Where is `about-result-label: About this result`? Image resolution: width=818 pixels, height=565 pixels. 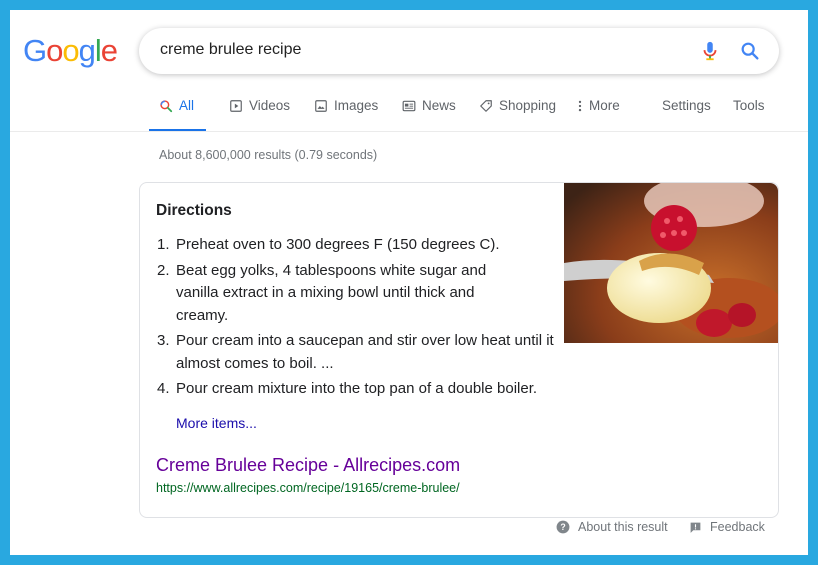
about-result-label: About this result is located at coordinates (623, 527).